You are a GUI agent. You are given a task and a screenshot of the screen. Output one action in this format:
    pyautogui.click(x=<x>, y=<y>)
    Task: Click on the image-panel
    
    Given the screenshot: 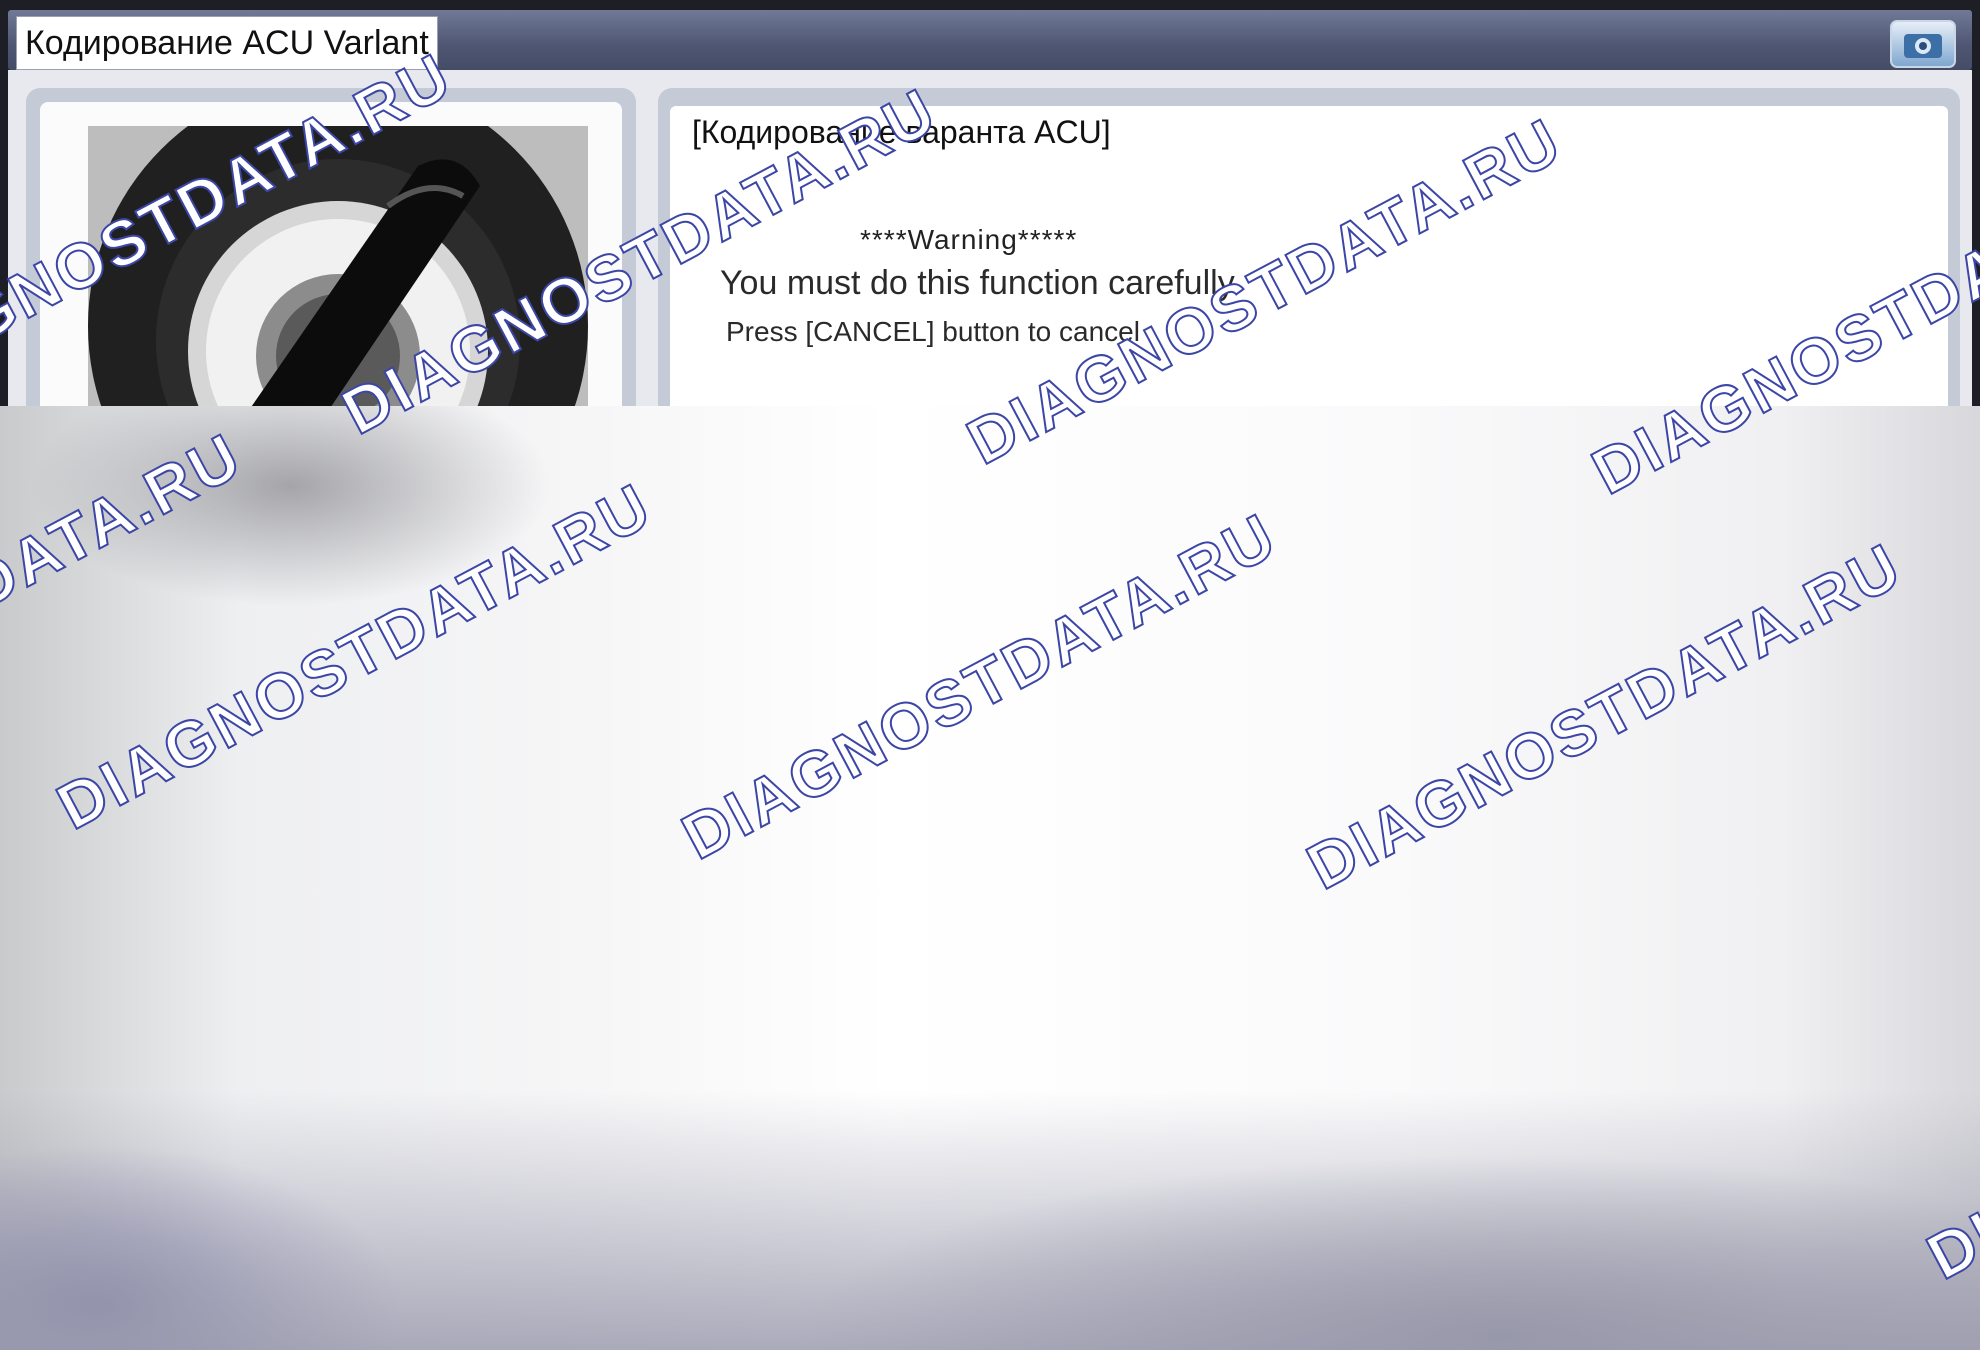 What is the action you would take?
    pyautogui.click(x=331, y=247)
    